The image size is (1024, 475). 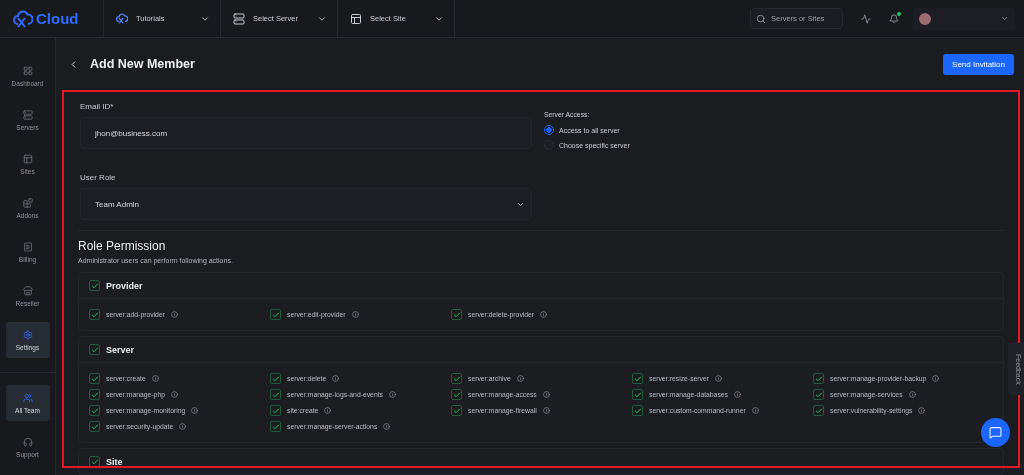 I want to click on bell-icon, so click(x=894, y=18).